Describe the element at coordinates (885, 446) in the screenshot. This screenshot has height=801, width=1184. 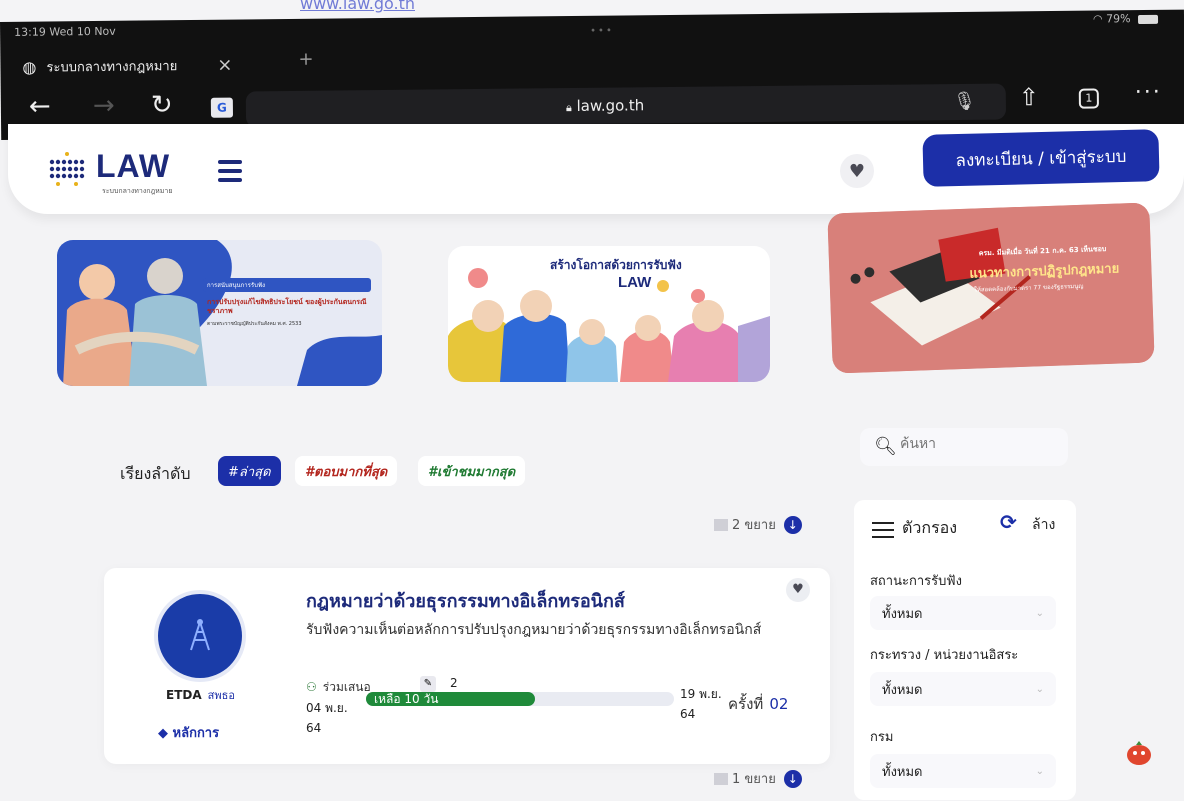
I see `search-icon: 🔍︎` at that location.